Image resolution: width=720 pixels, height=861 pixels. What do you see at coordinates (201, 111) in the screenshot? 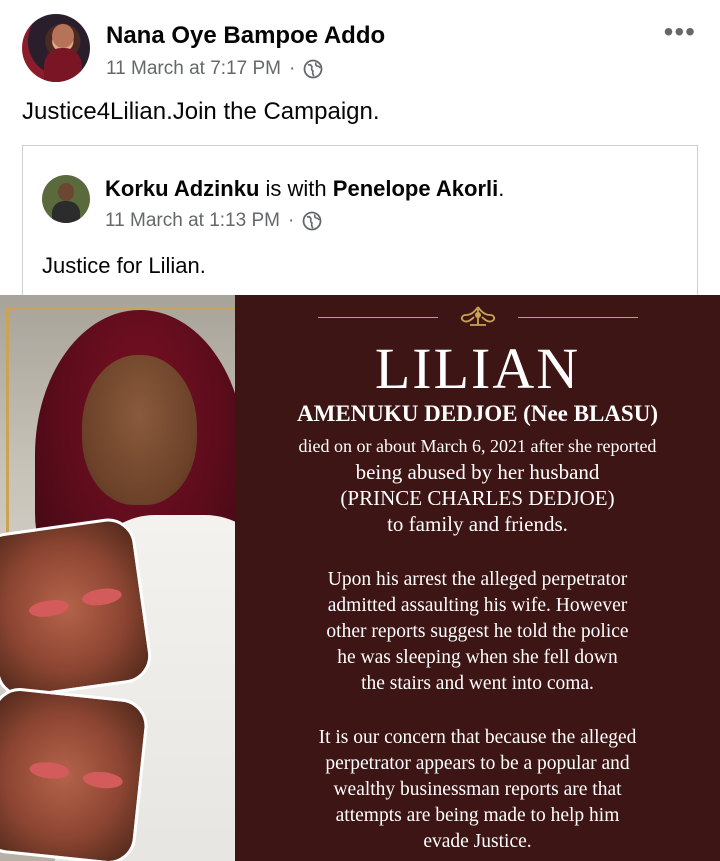
I see `post-text: Justice4Lilian.Join the Campaign.` at bounding box center [201, 111].